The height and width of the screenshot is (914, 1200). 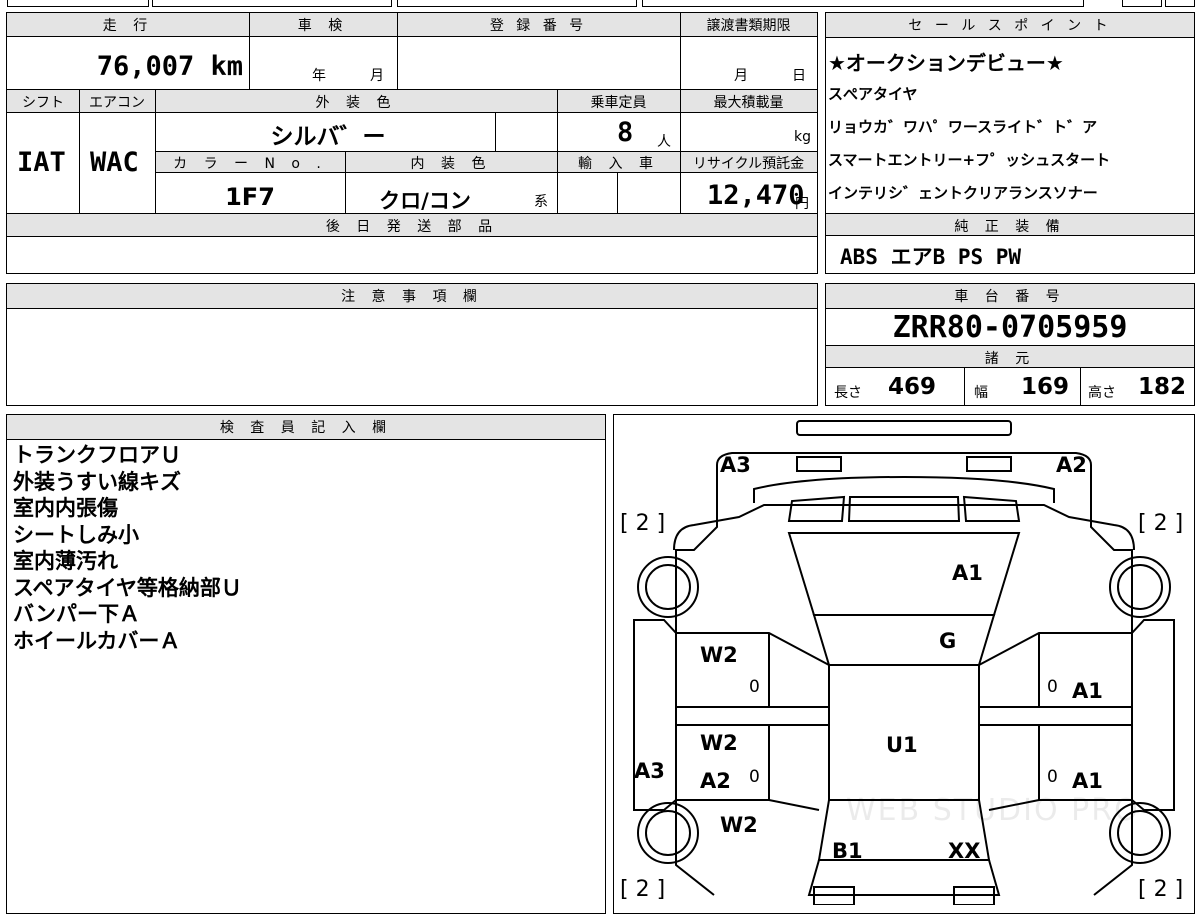 What do you see at coordinates (799, 76) in the screenshot?
I see `transfer-day-unit: 日` at bounding box center [799, 76].